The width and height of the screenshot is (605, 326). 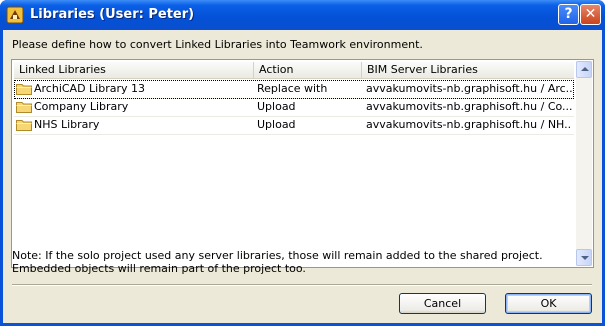 What do you see at coordinates (302, 285) in the screenshot?
I see `separator` at bounding box center [302, 285].